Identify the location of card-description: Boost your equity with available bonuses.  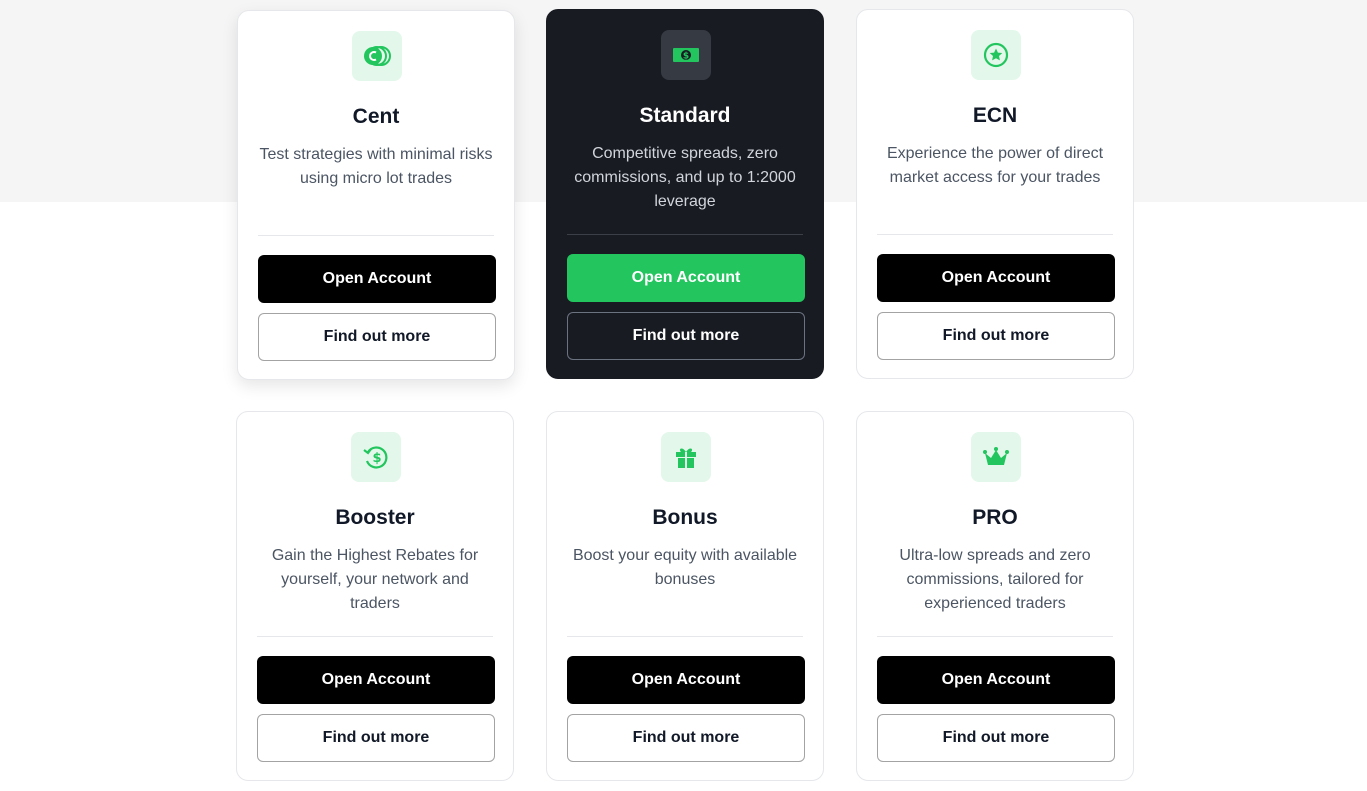
(685, 567).